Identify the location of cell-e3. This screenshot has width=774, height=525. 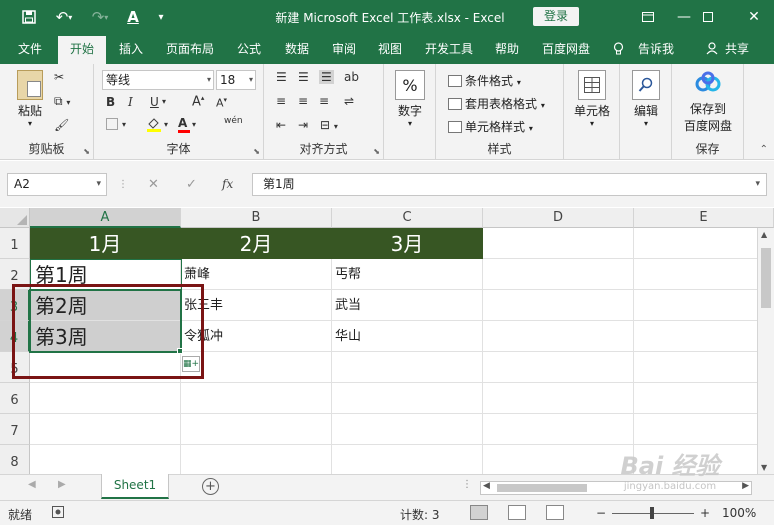
(704, 305).